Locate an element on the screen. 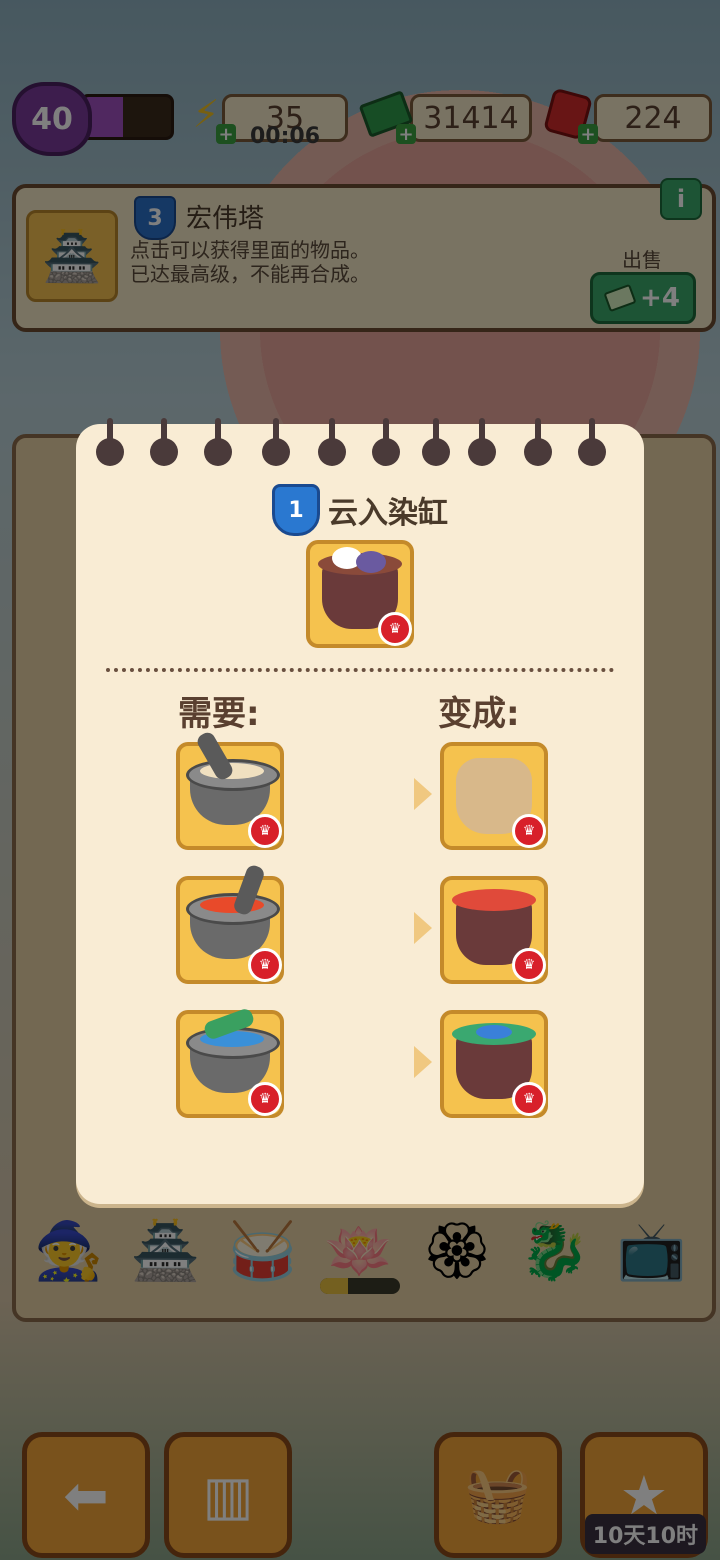 This screenshot has width=720, height=1560. result-tile-1: ♛ is located at coordinates (494, 796).